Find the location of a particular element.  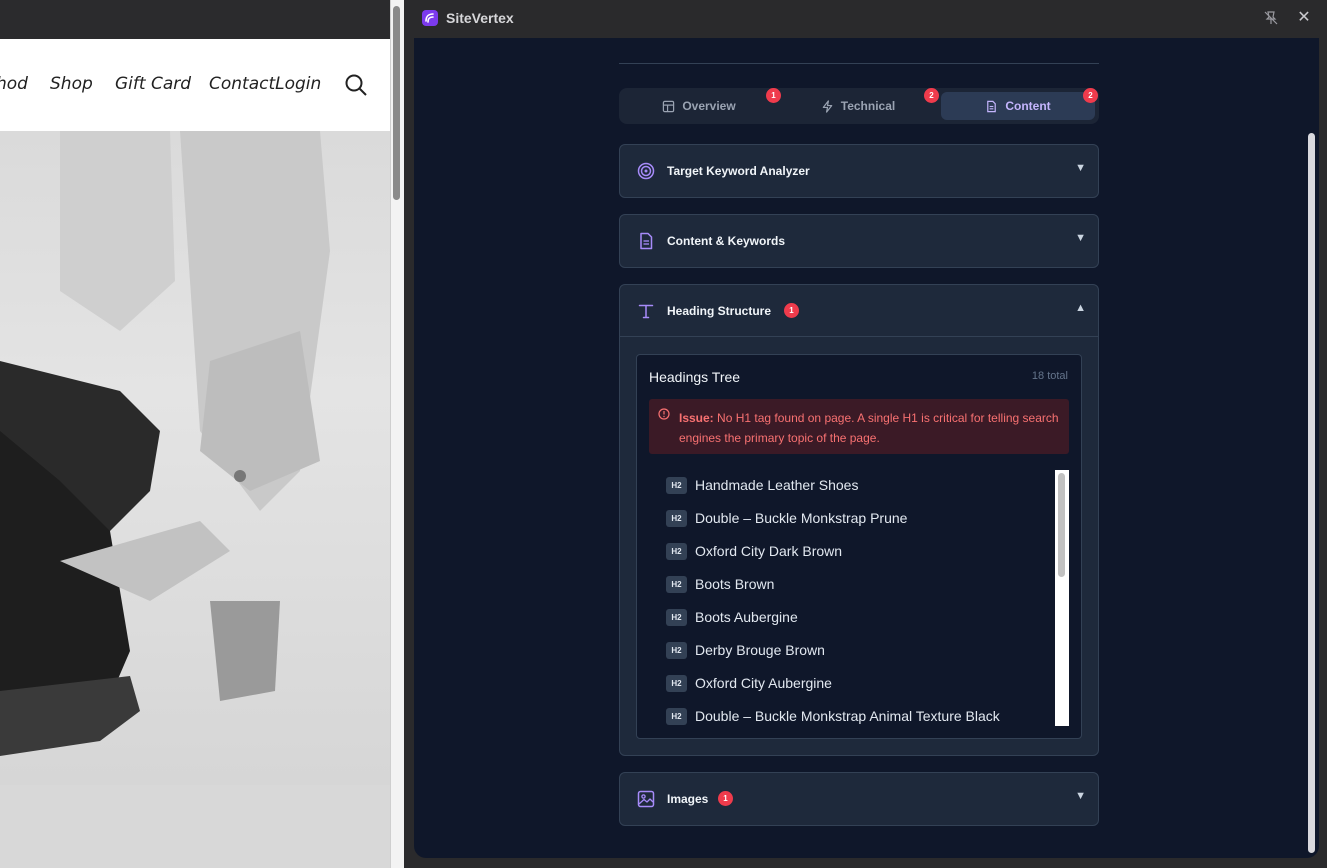

nav-link-gift-card: Gift Card is located at coordinates (153, 84).